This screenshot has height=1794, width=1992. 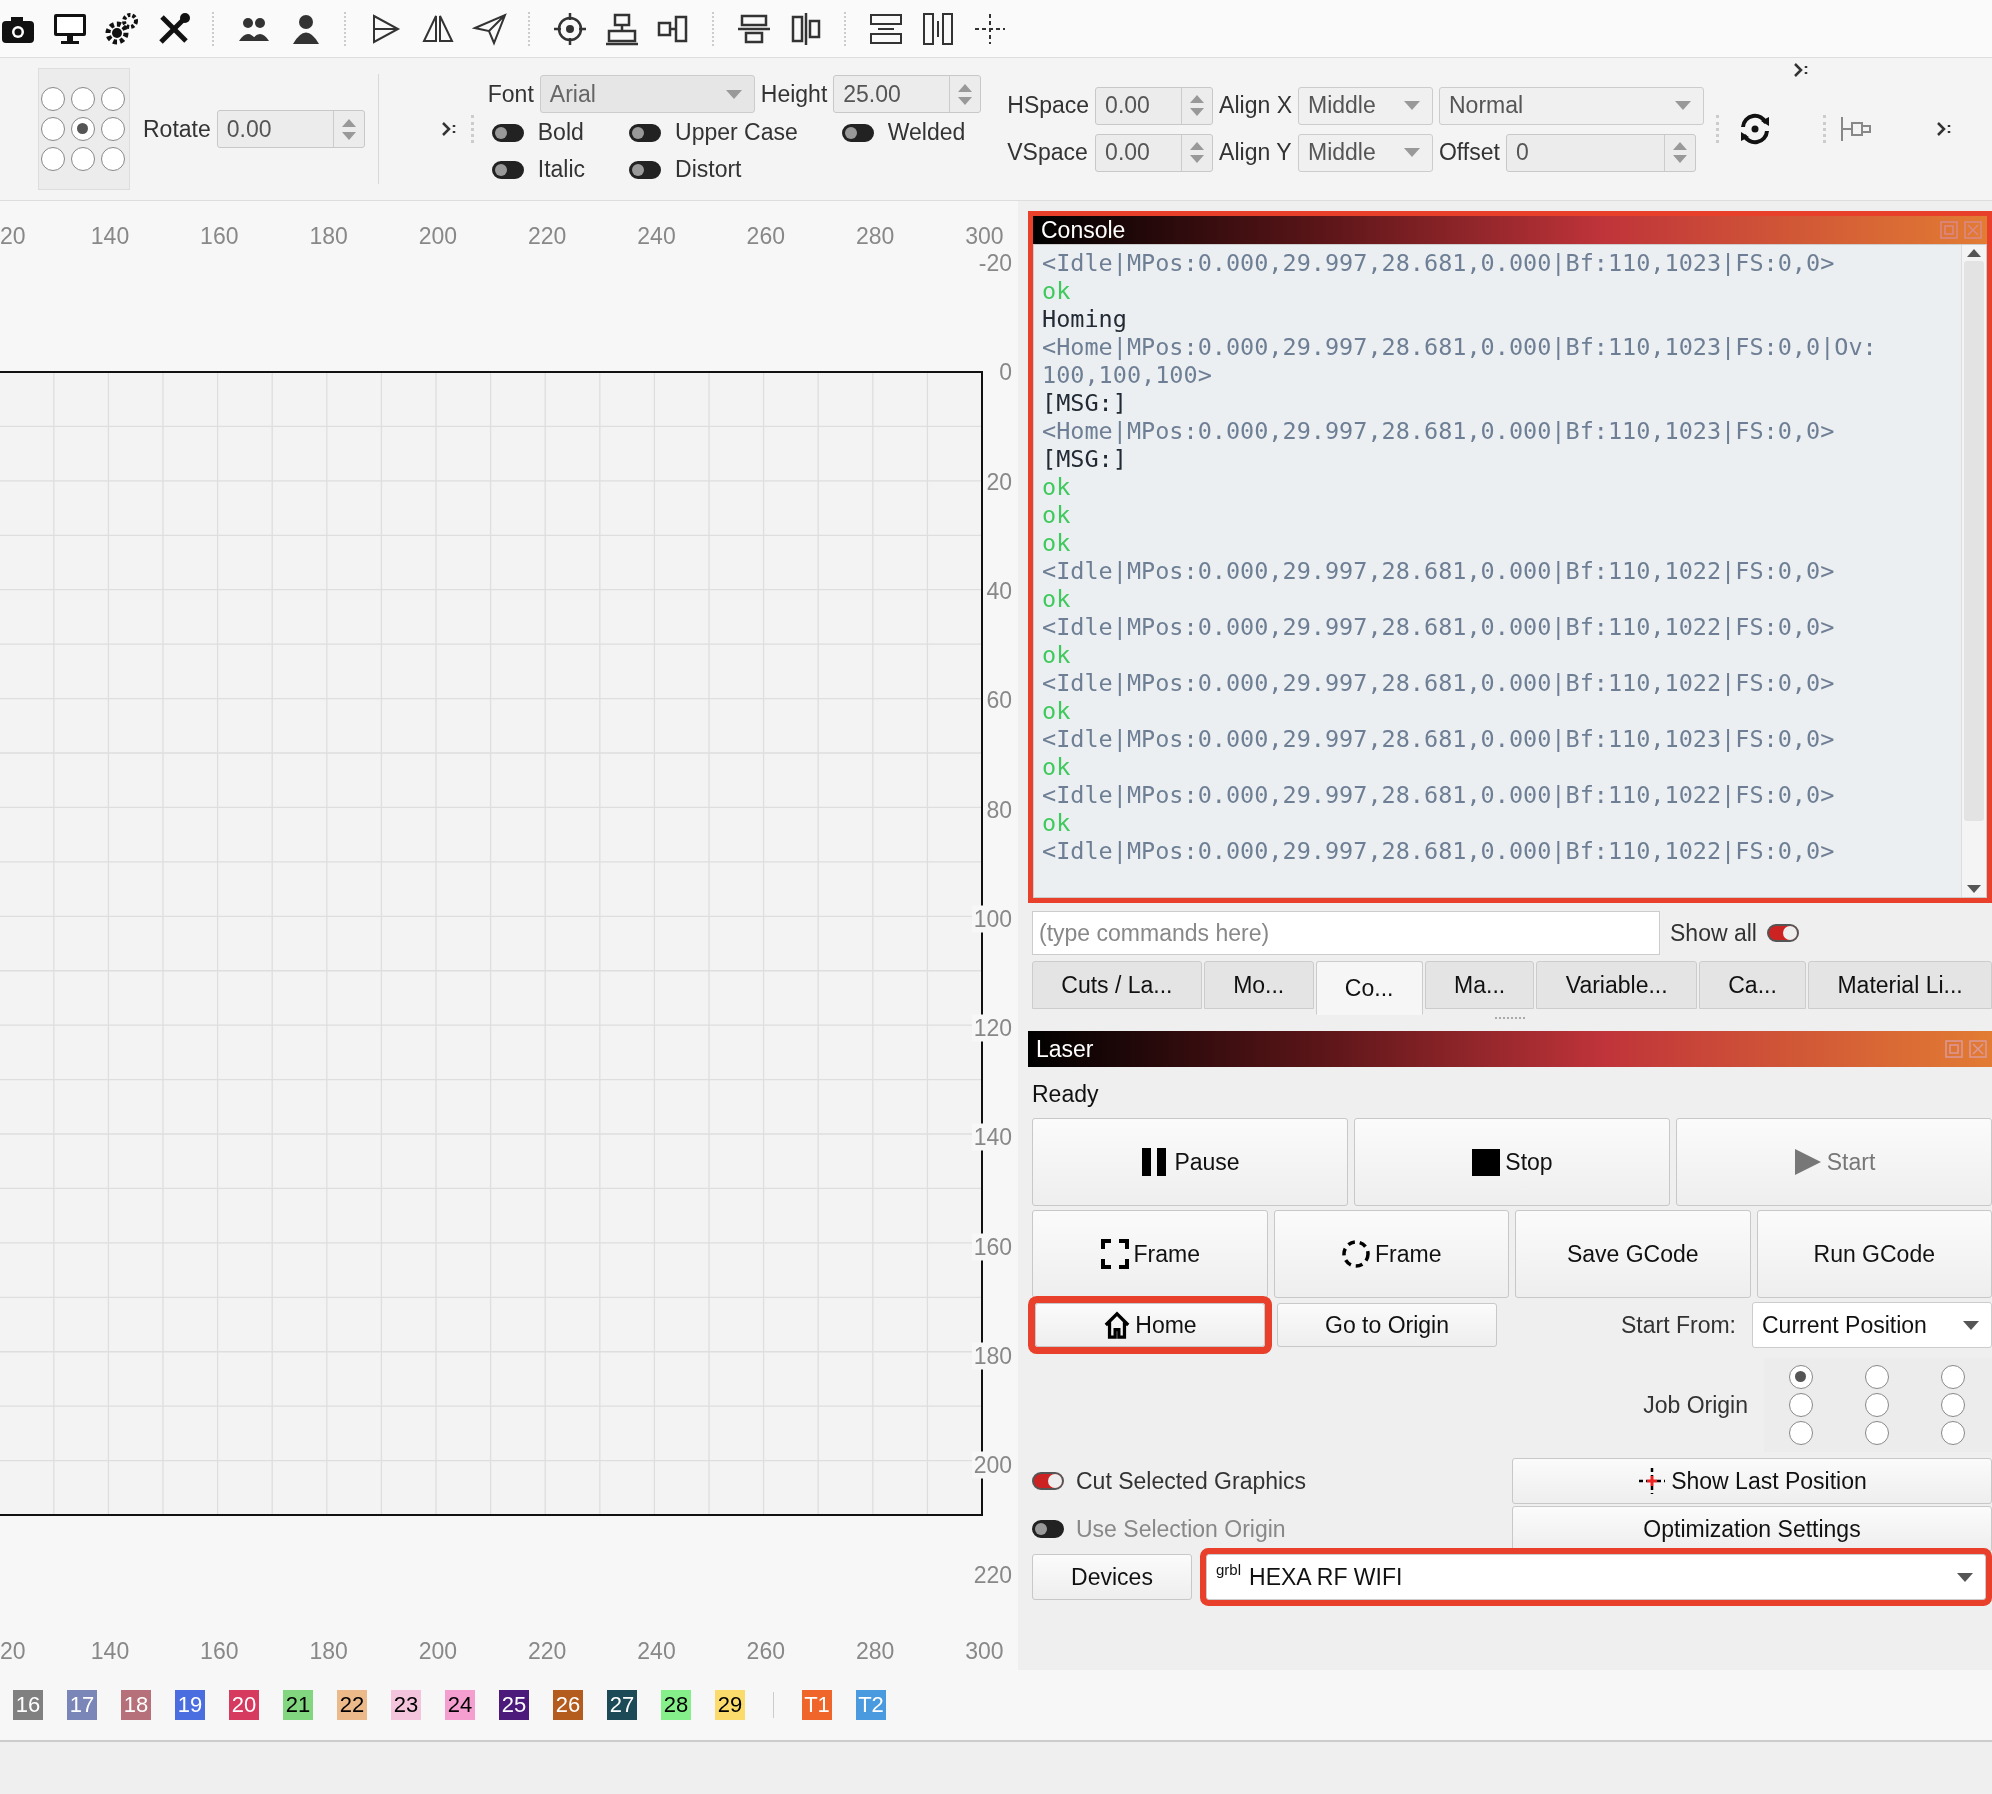 What do you see at coordinates (136, 1705) in the screenshot?
I see `layer-swatch: 18` at bounding box center [136, 1705].